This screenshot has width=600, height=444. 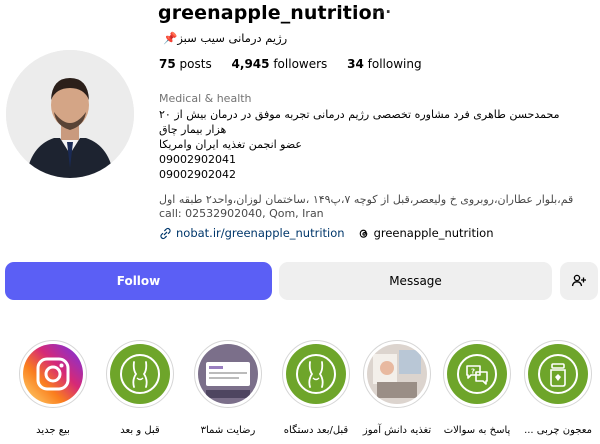 I want to click on follow-button: Follow, so click(x=138, y=281).